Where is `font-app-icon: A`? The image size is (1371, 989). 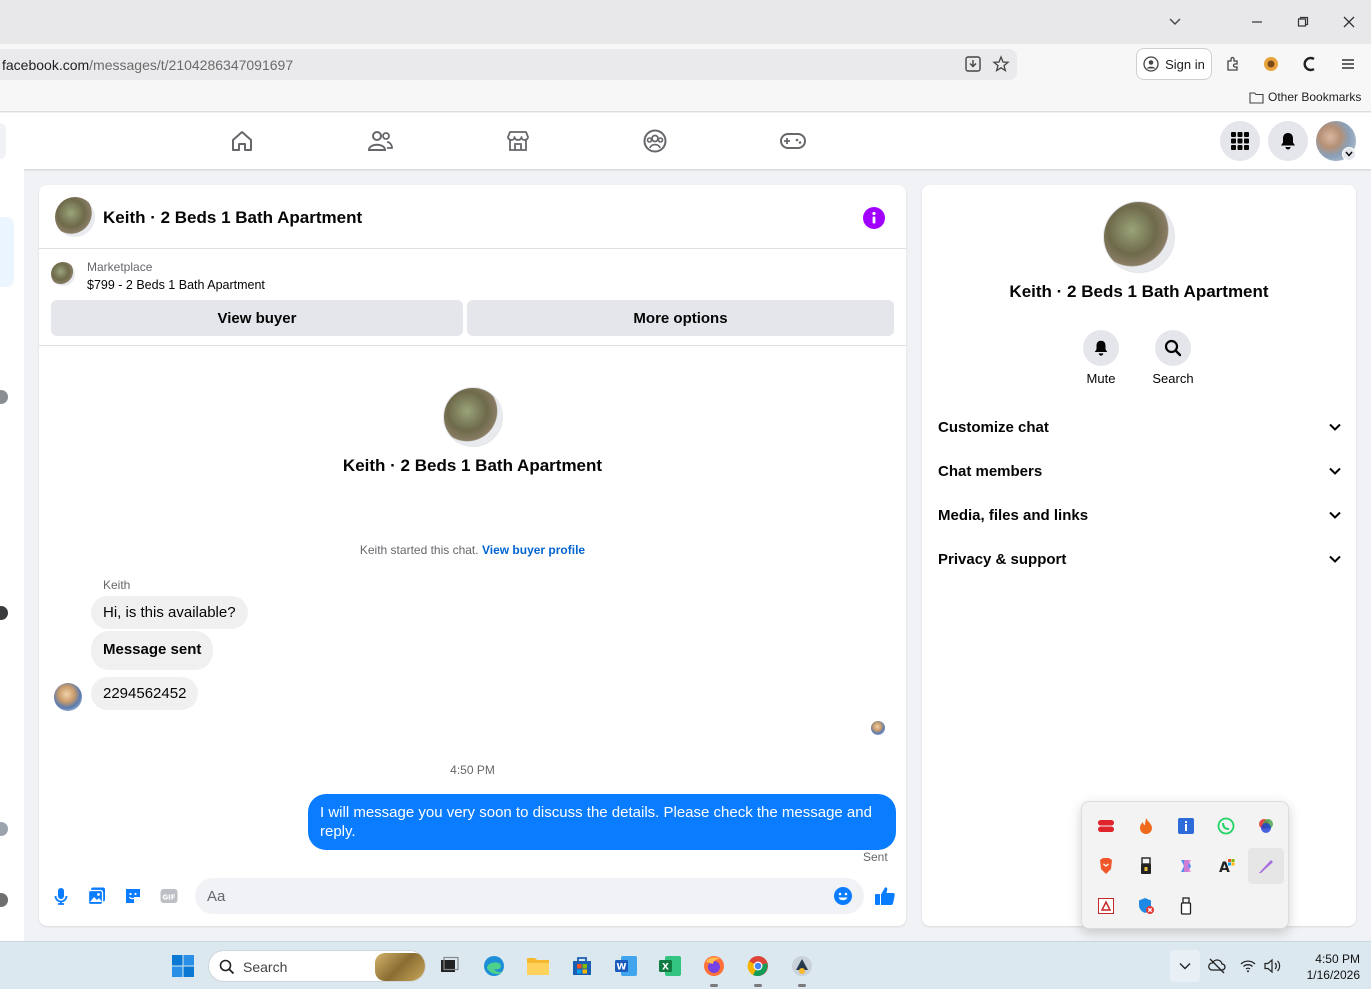
font-app-icon: A is located at coordinates (1226, 866).